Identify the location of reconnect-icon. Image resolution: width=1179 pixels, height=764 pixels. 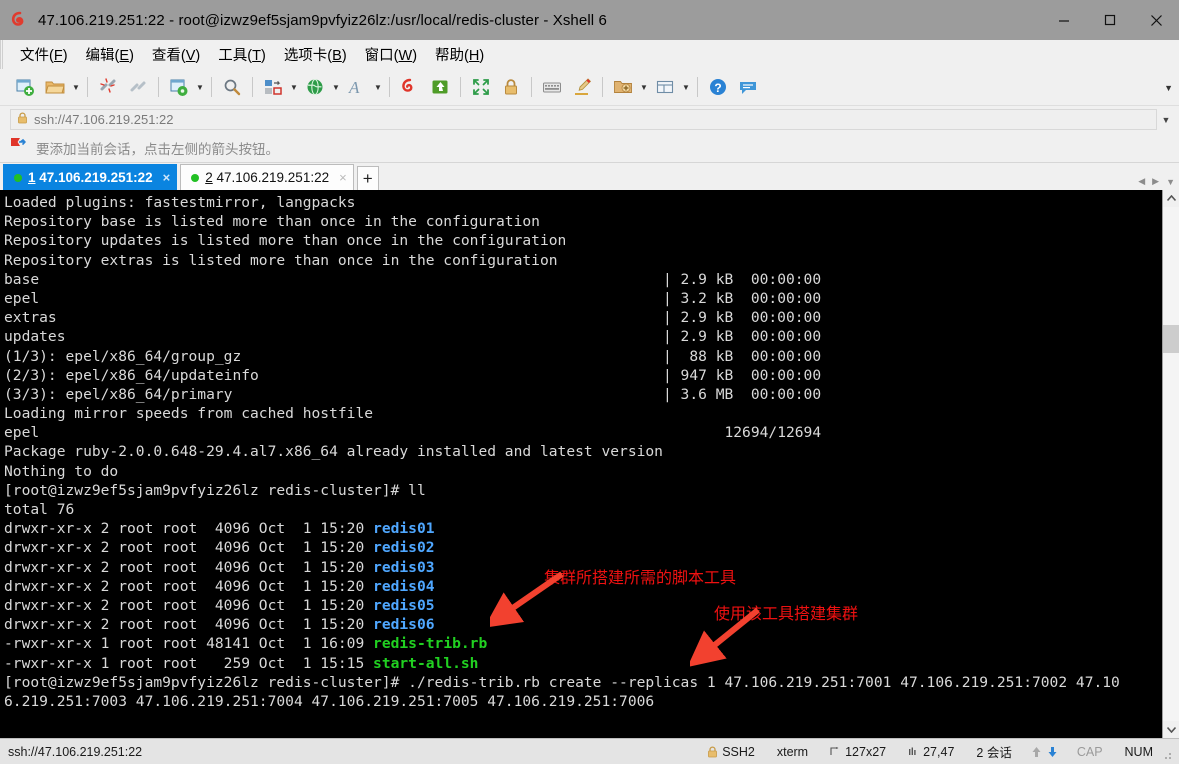
(138, 87).